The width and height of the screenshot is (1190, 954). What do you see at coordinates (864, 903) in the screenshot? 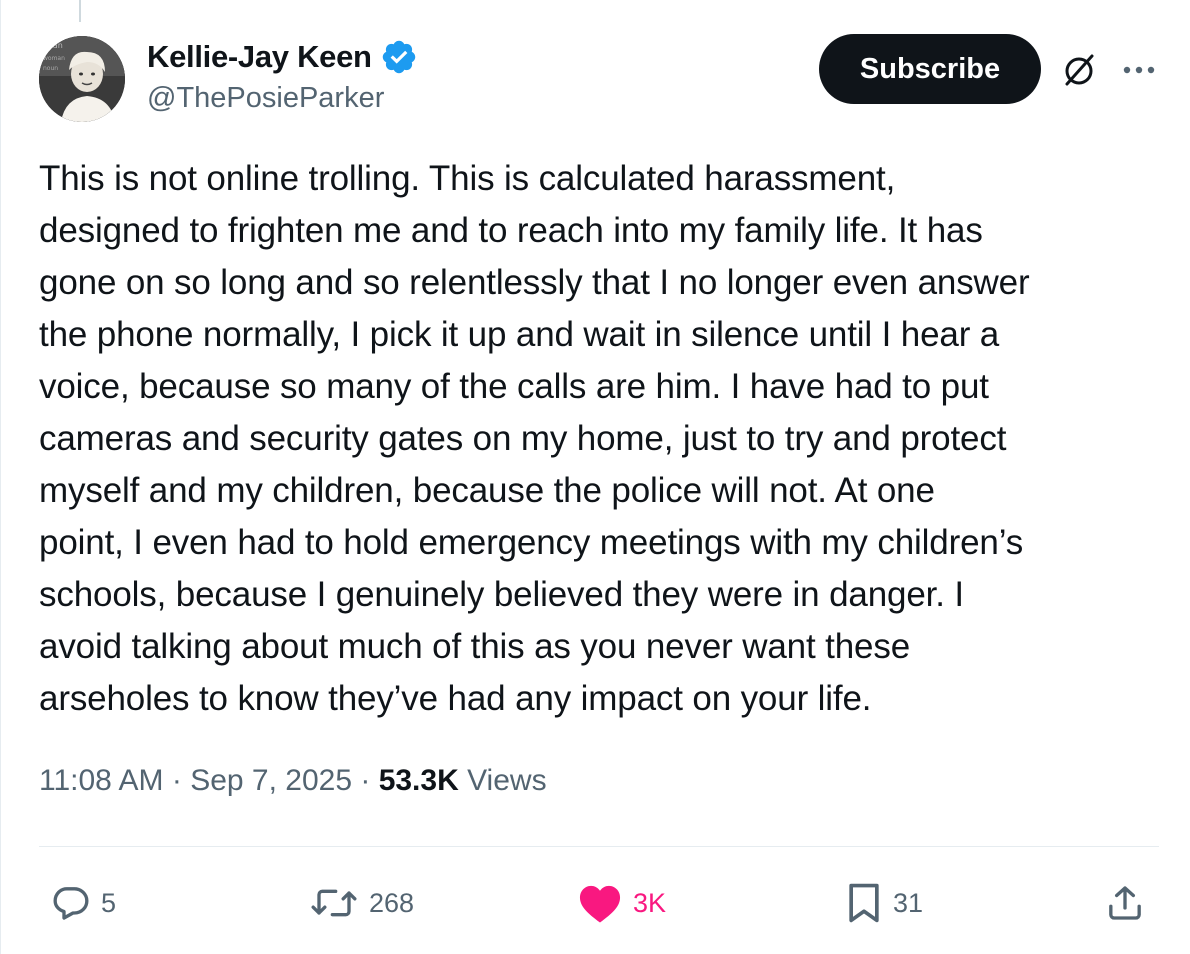
I see `bookmark-icon` at bounding box center [864, 903].